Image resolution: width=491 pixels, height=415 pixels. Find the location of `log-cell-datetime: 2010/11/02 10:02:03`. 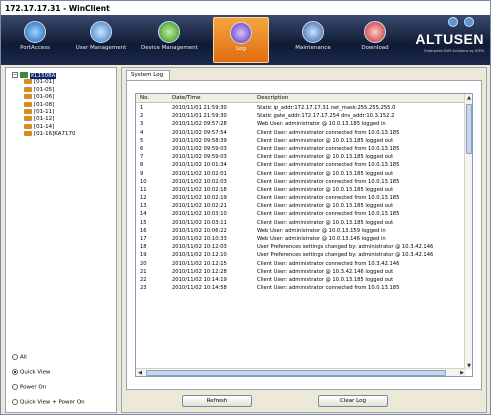

log-cell-datetime: 2010/11/02 10:02:03 is located at coordinates (199, 181).